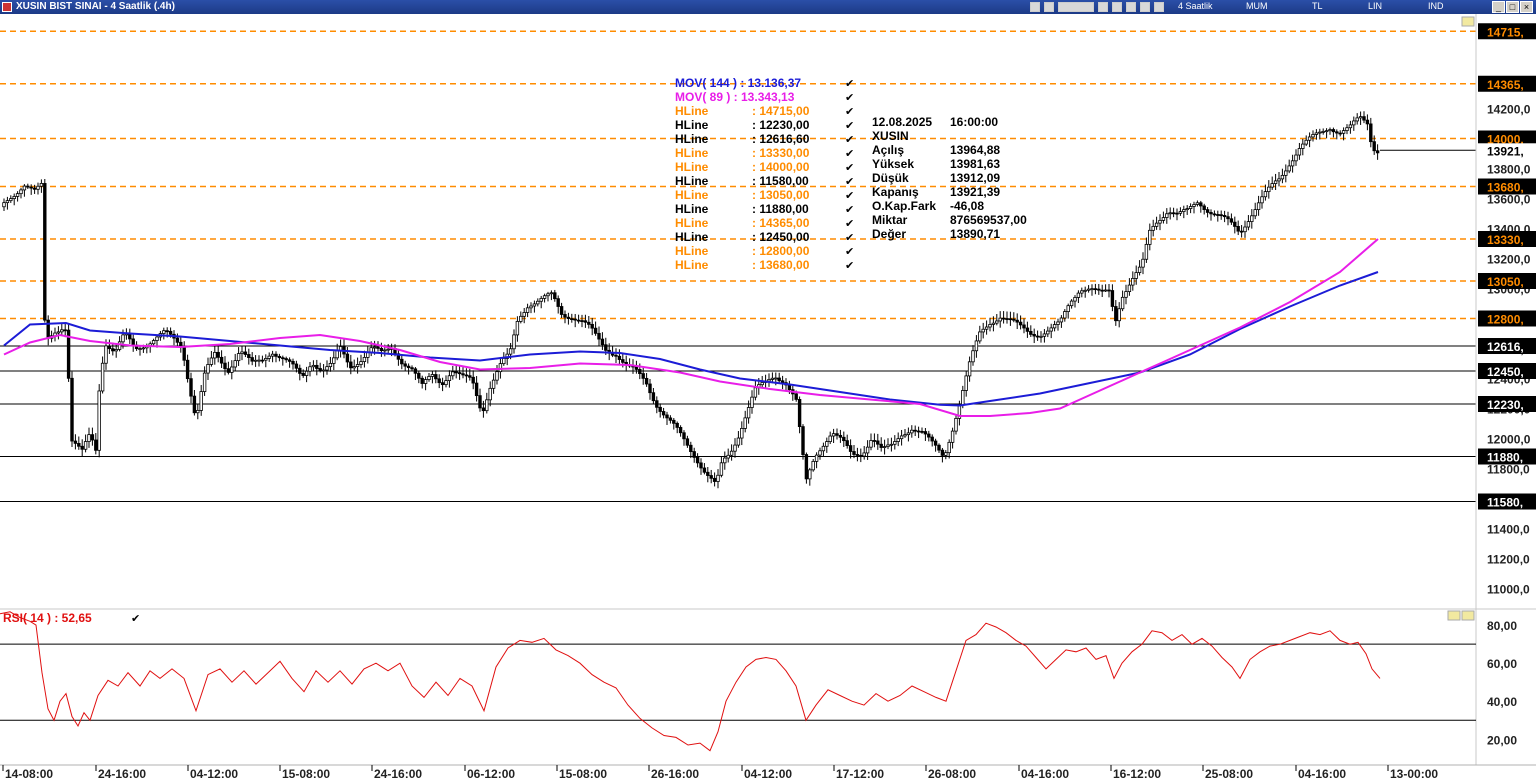 The width and height of the screenshot is (1536, 781). I want to click on hline-tag-label: 13680,, so click(1505, 188).